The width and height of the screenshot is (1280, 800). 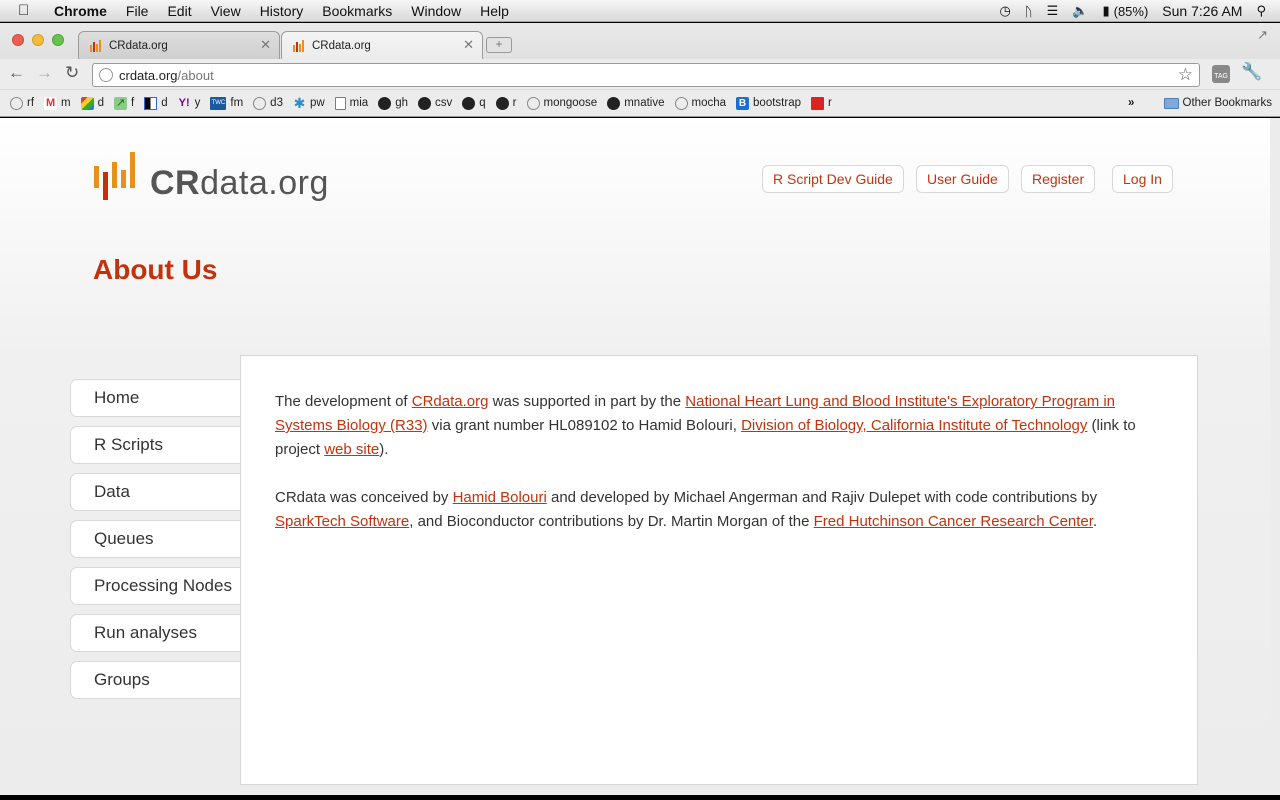 What do you see at coordinates (114, 176) in the screenshot?
I see `logo-bars-icon` at bounding box center [114, 176].